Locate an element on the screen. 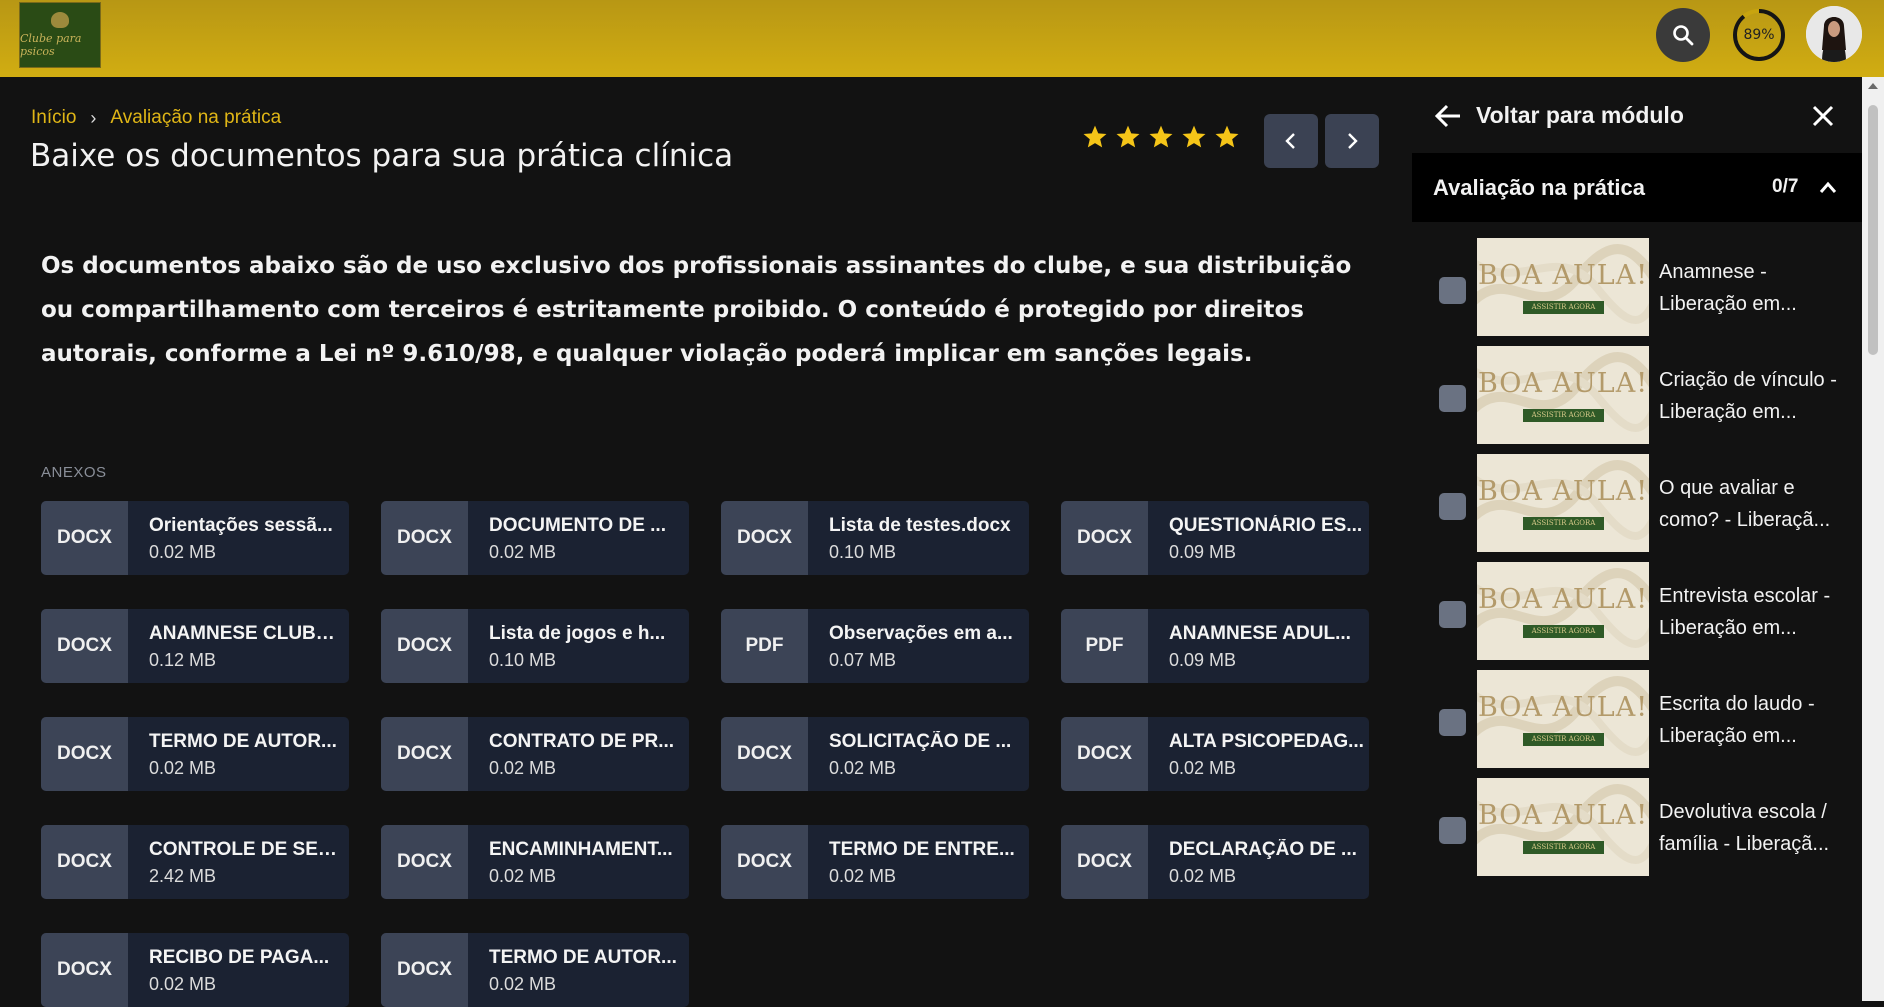 This screenshot has width=1884, height=1007. course-progress-ring: 89% is located at coordinates (1759, 35).